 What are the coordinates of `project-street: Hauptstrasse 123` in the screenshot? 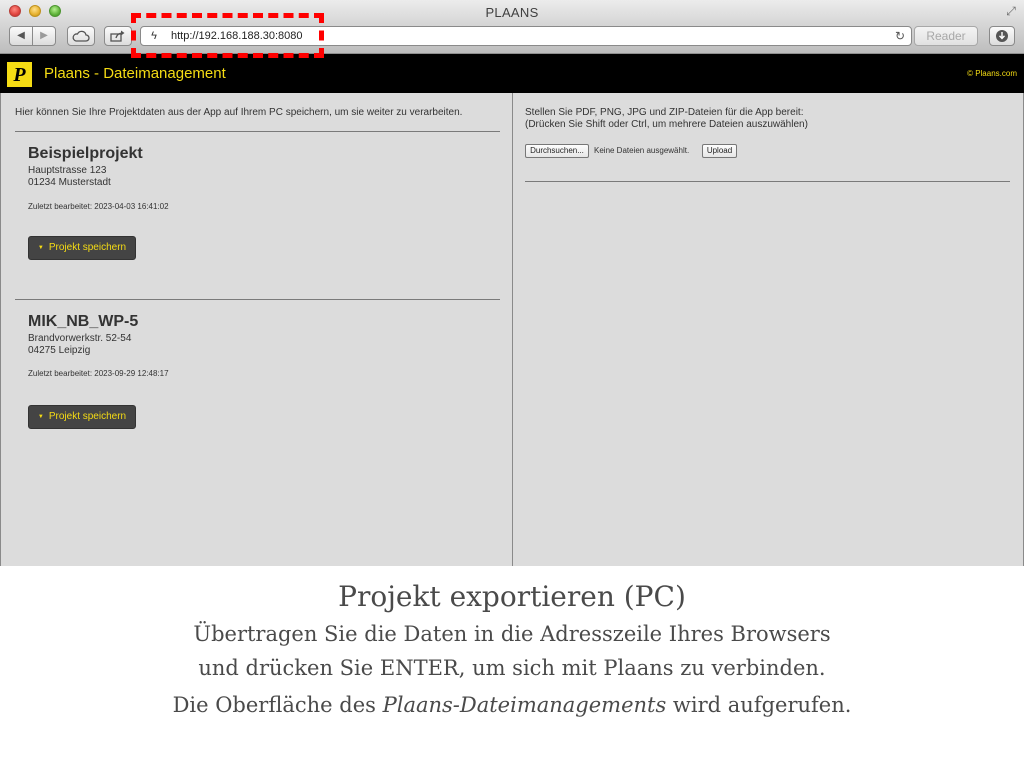 It's located at (67, 170).